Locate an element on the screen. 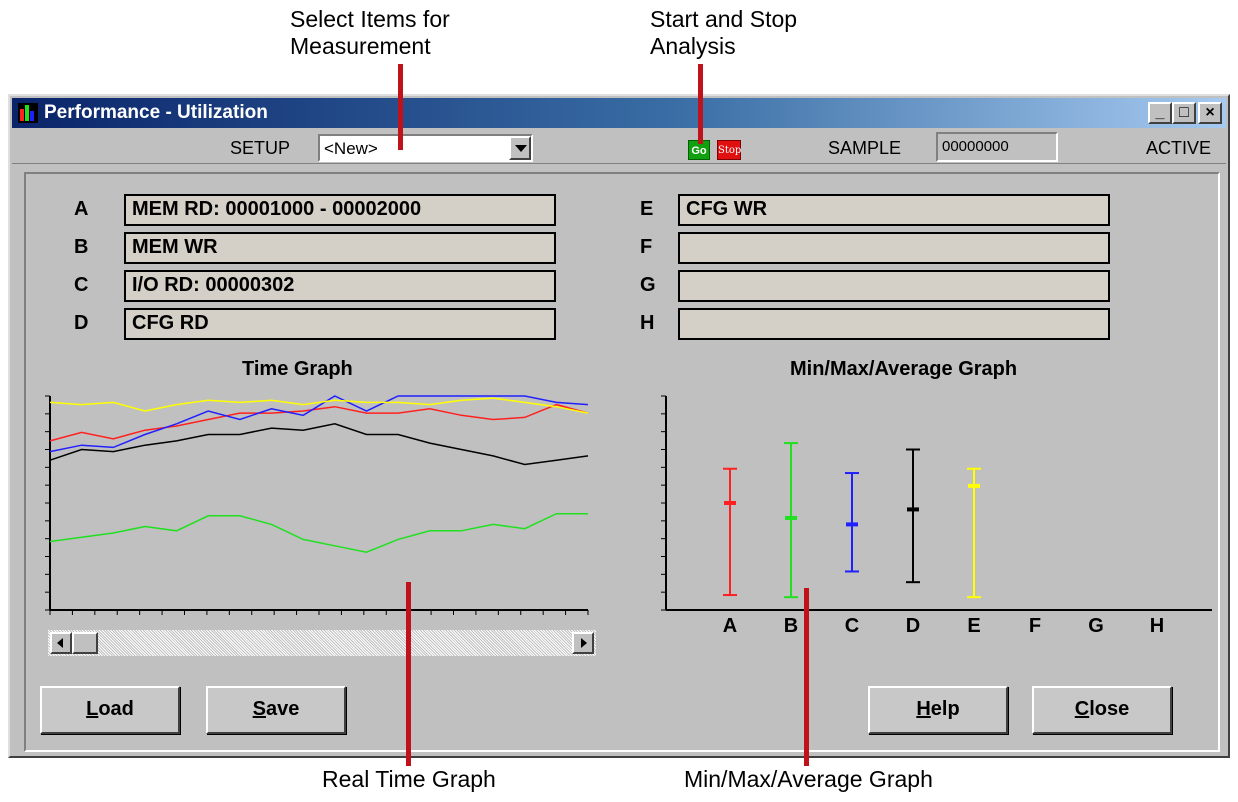 Image resolution: width=1238 pixels, height=802 pixels. callout-select-items-line1: Select Items for is located at coordinates (370, 19).